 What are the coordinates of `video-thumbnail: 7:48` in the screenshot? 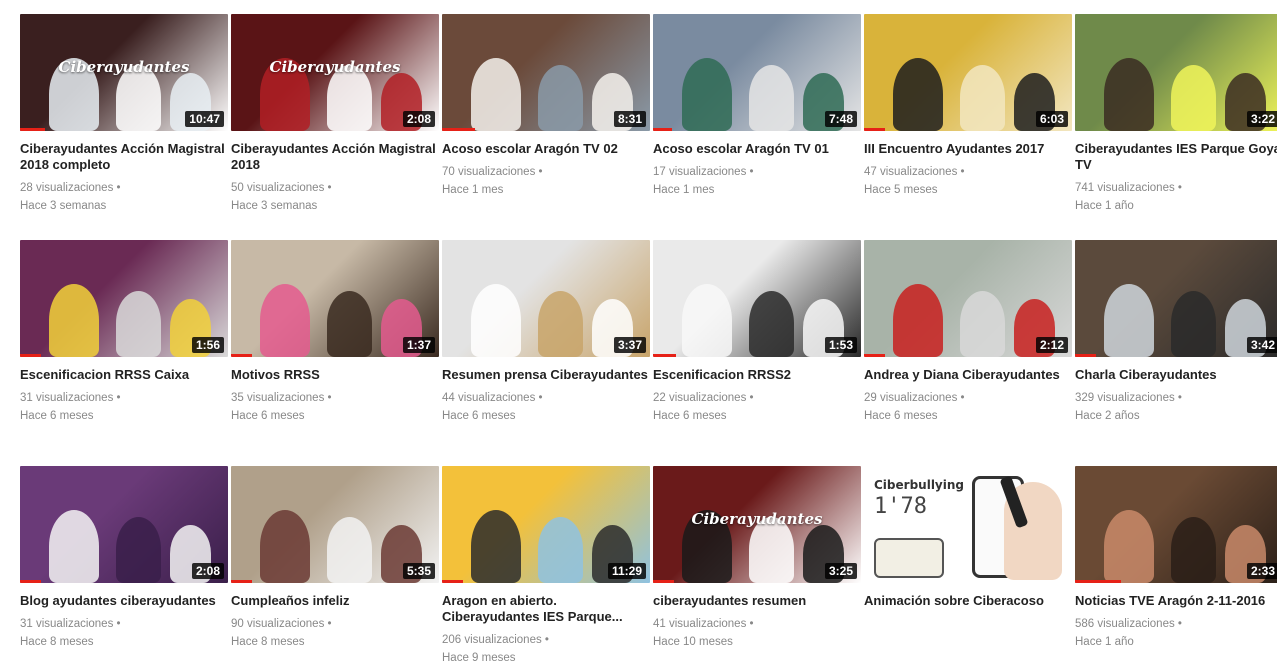 It's located at (757, 72).